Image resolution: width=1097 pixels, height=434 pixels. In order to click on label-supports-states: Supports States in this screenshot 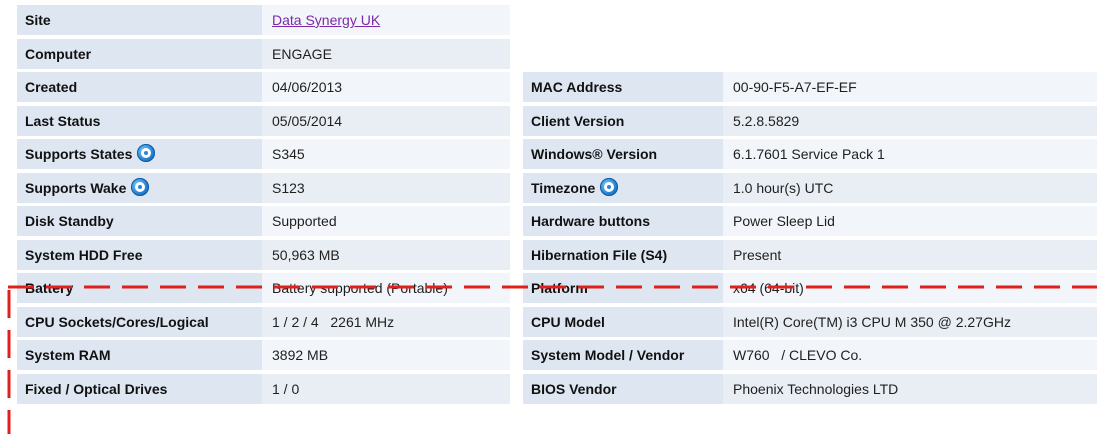, I will do `click(139, 154)`.